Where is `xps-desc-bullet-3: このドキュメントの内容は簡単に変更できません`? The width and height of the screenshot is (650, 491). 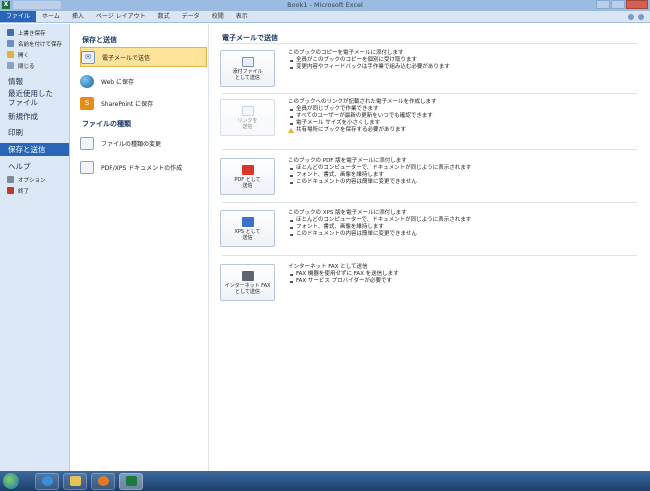
xps-desc-bullet-3: このドキュメントの内容は簡単に変更できません is located at coordinates (463, 234).